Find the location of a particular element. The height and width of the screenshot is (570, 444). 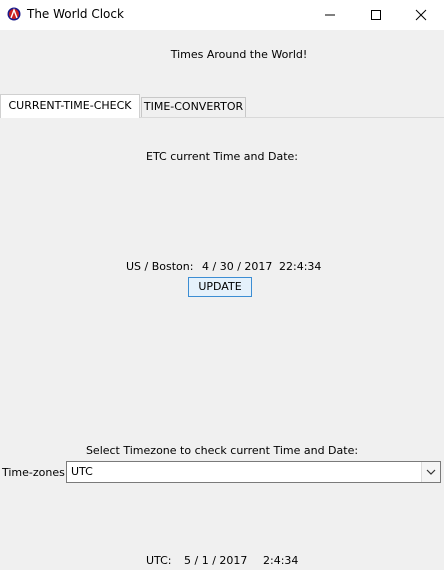

update-button: UPDATE is located at coordinates (220, 287).